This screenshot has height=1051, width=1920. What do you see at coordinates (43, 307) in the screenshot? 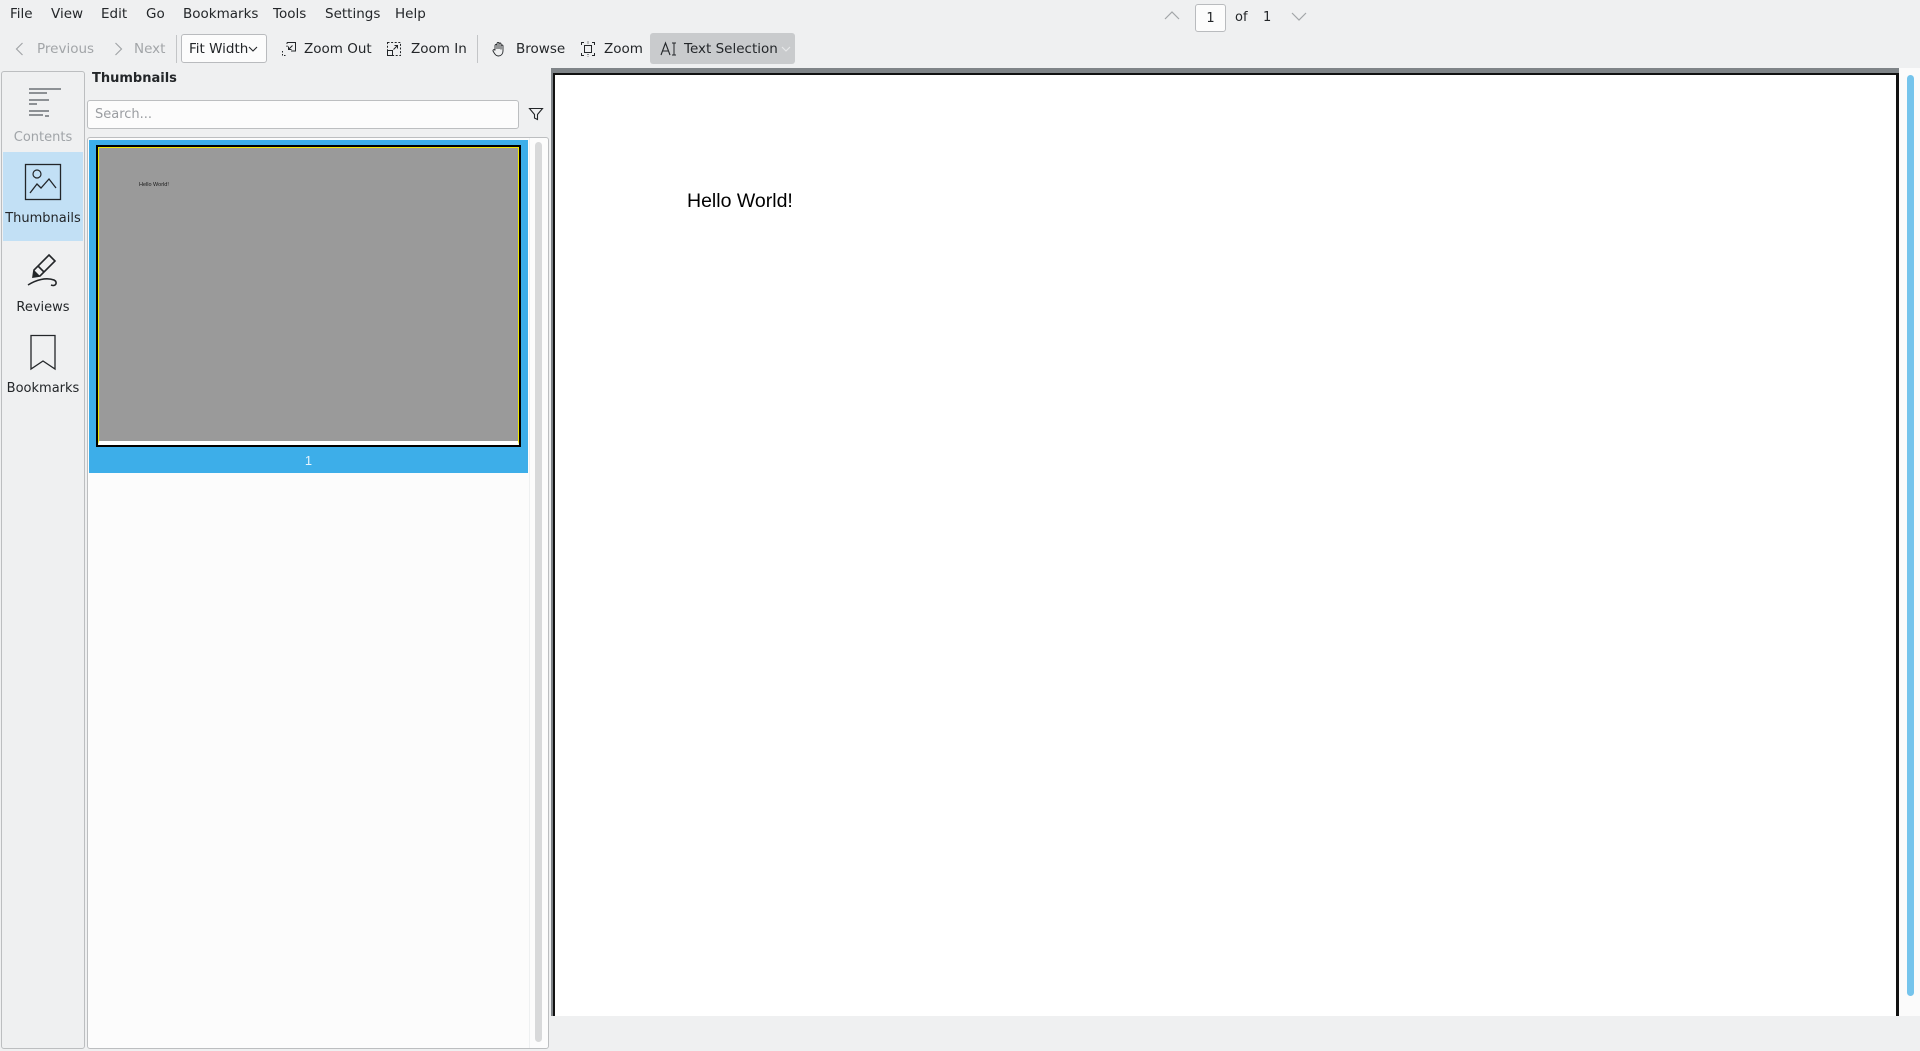
I see `sidebar-item-label: Reviews` at bounding box center [43, 307].